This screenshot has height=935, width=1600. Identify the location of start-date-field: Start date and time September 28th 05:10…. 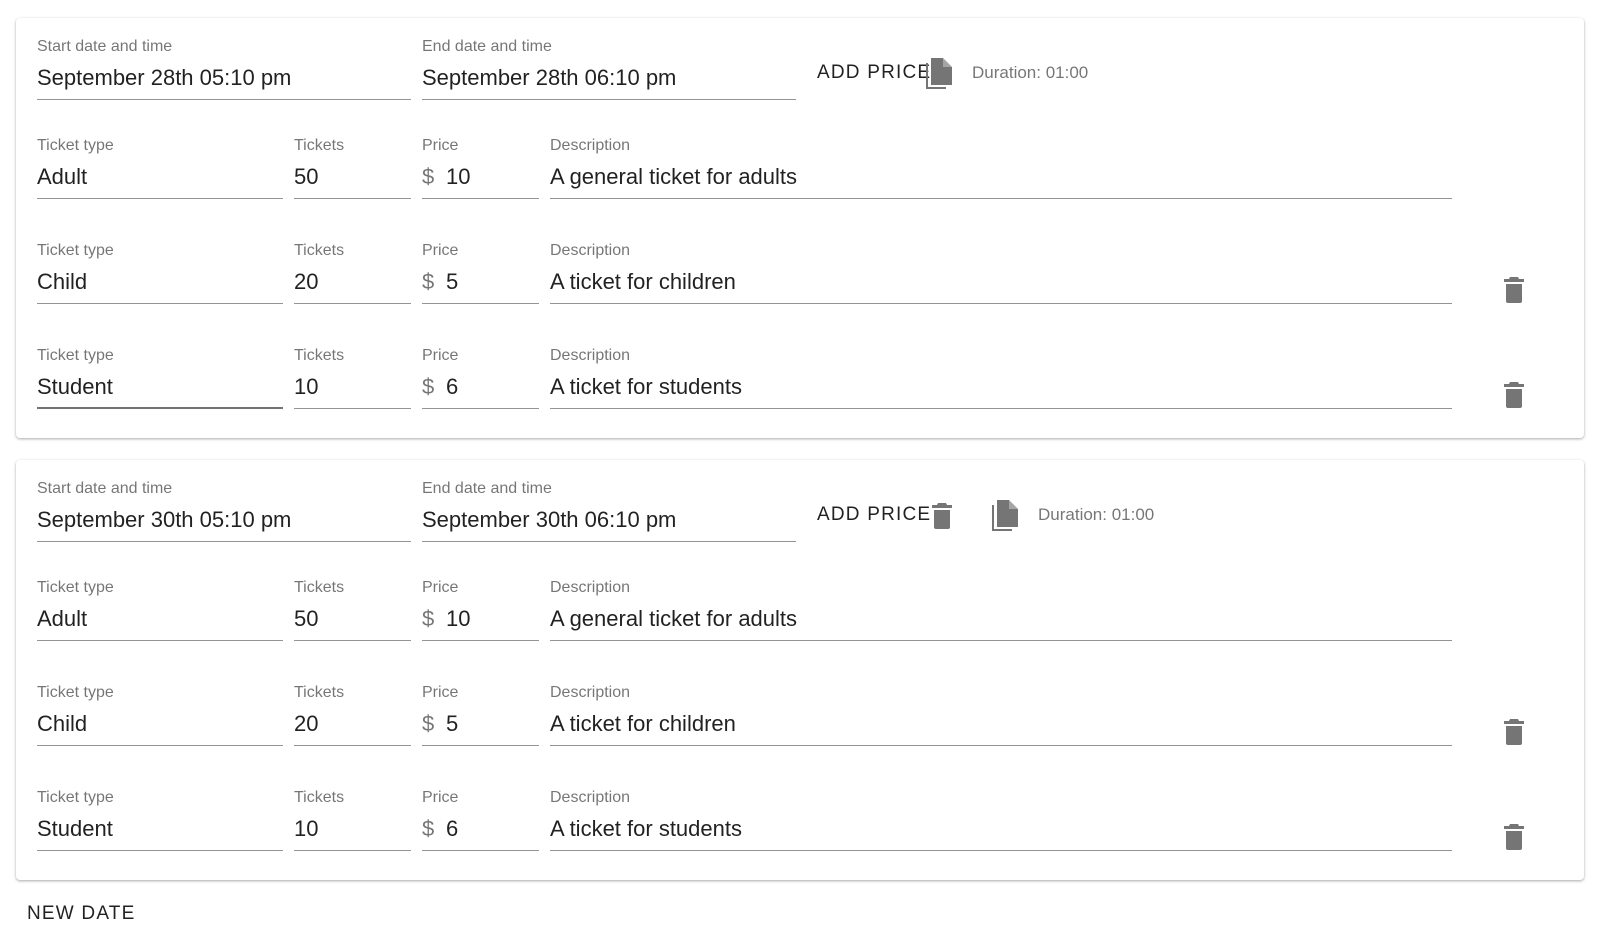
(224, 67).